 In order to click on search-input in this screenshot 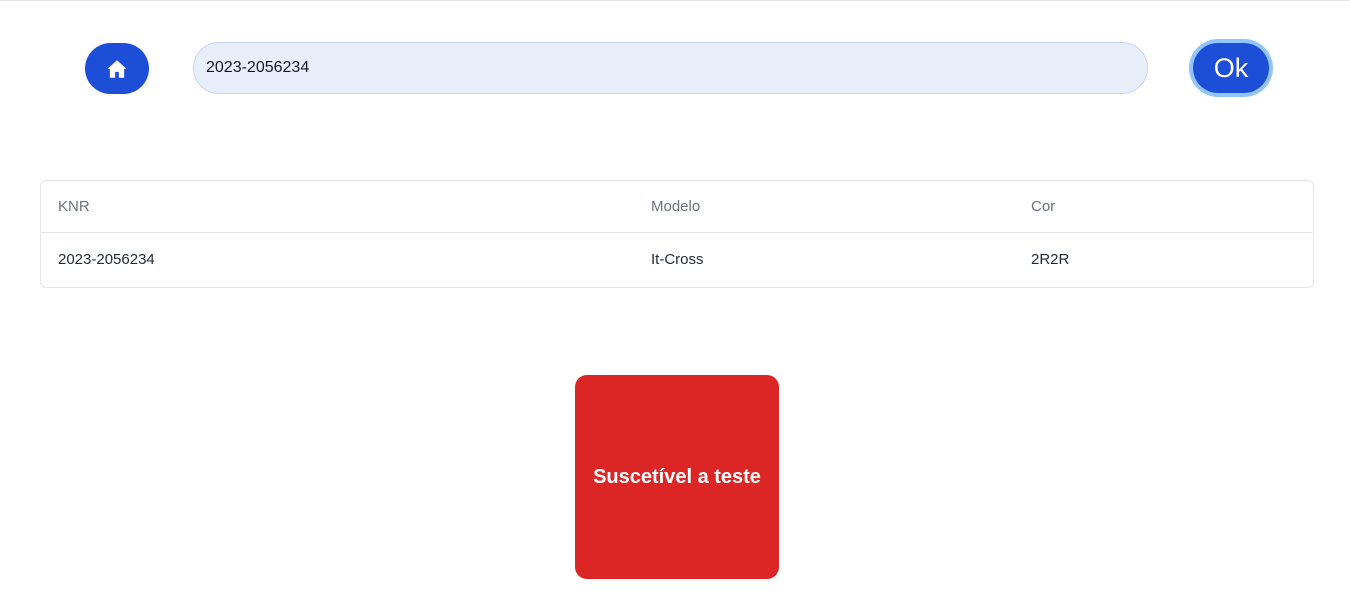, I will do `click(670, 68)`.